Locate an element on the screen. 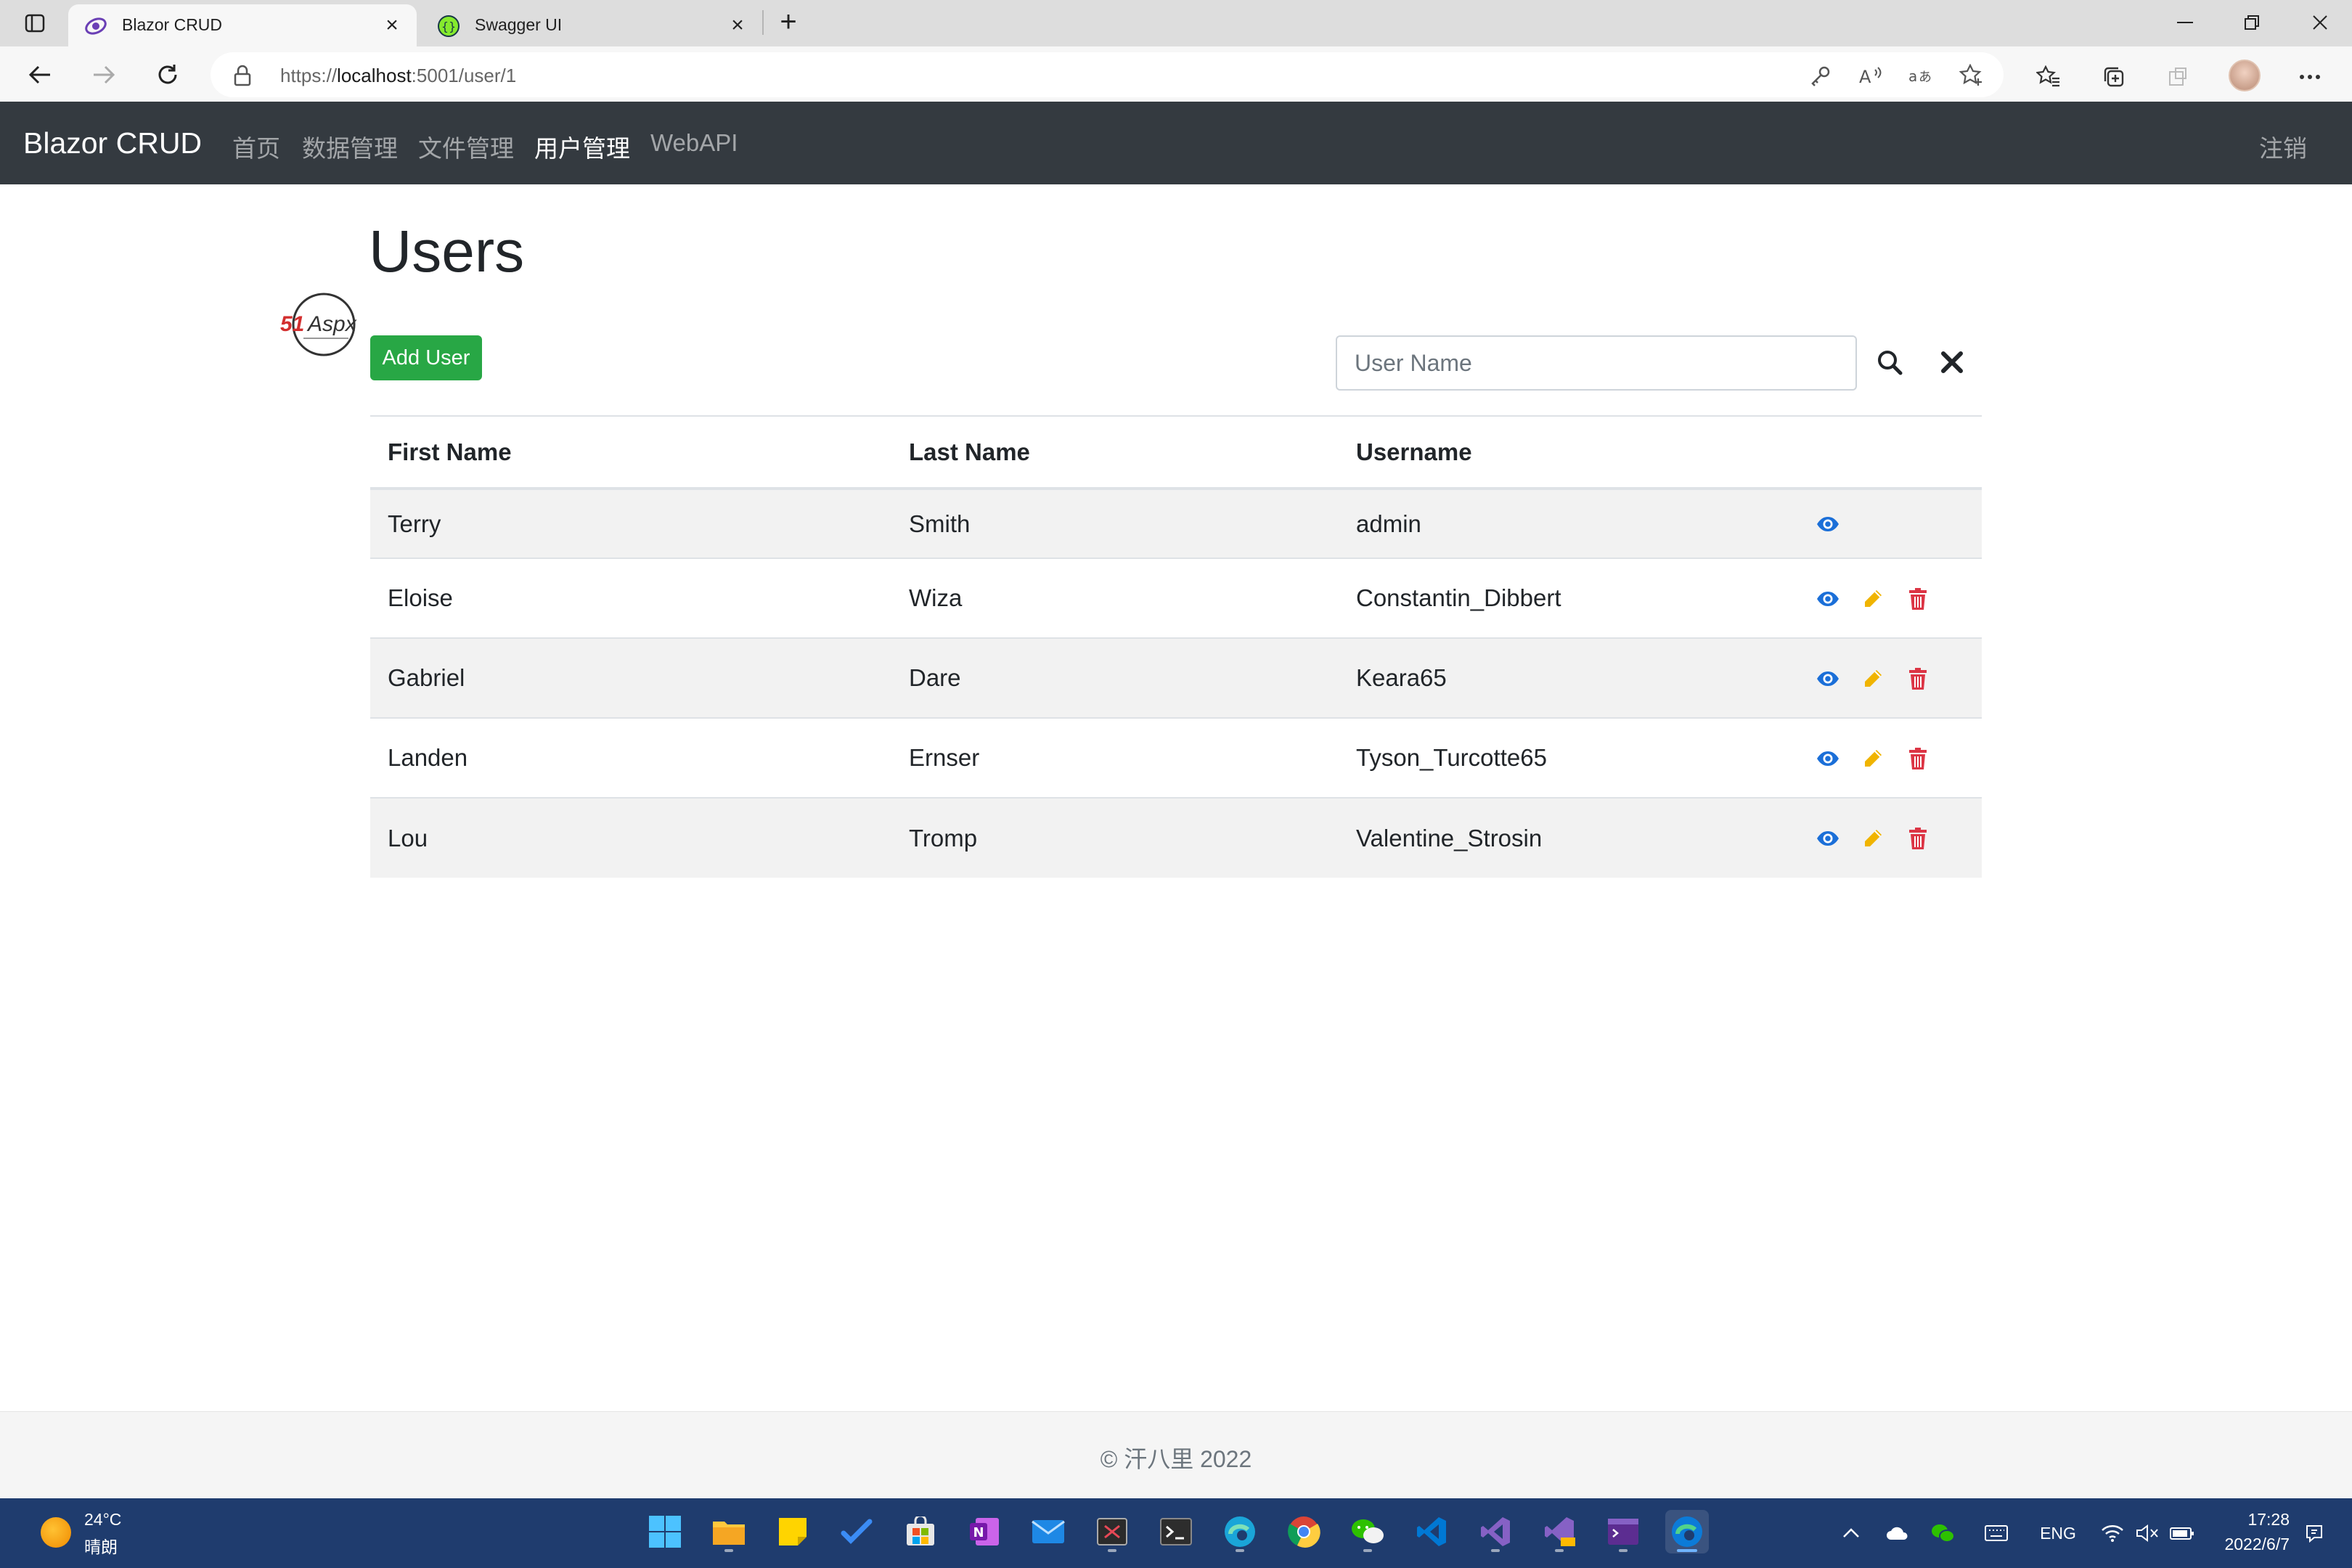 The width and height of the screenshot is (2352, 1568). copyright-text: © 汗八里 2022 is located at coordinates (1176, 1459).